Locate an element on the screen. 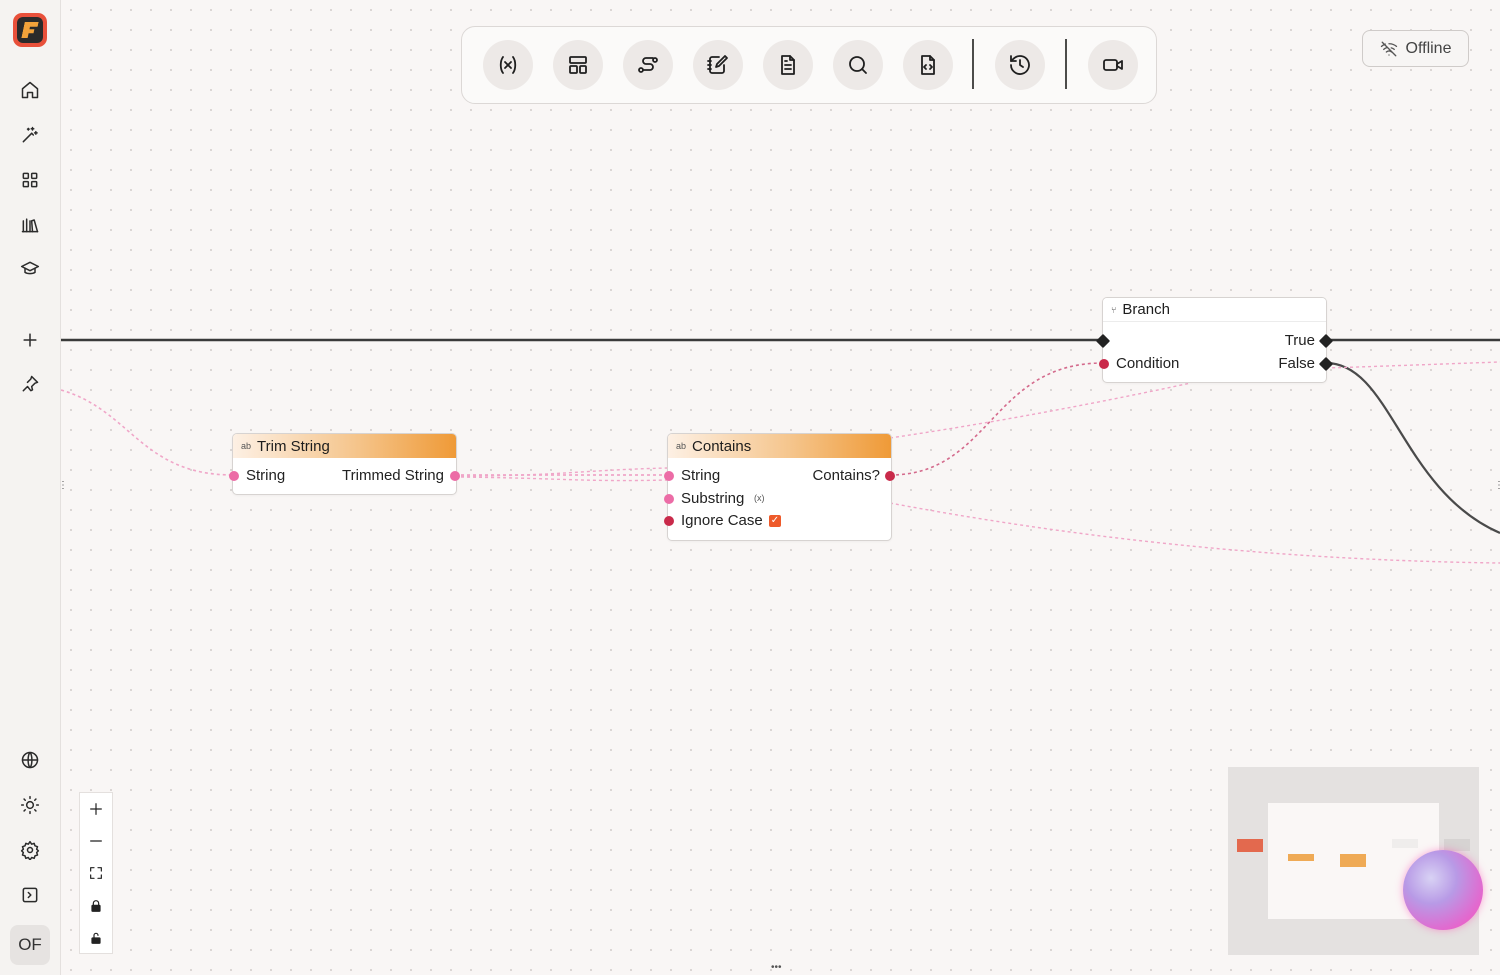 The image size is (1500, 975). wire-branch-right is located at coordinates (1412, 365).